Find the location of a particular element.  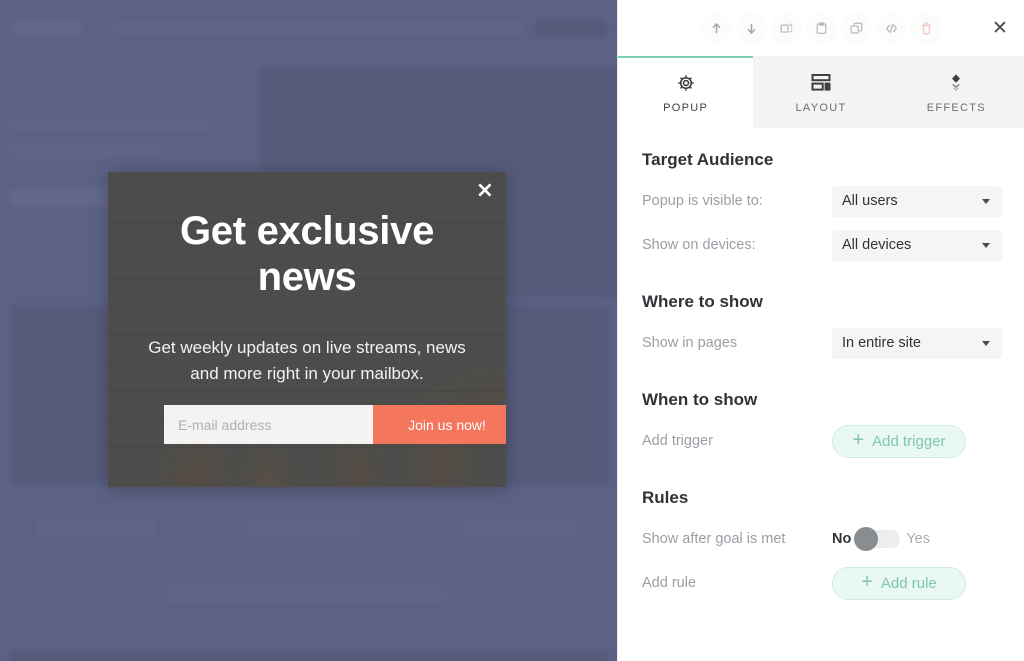

row-add-trigger: Add trigger + Add trigger is located at coordinates (822, 441).